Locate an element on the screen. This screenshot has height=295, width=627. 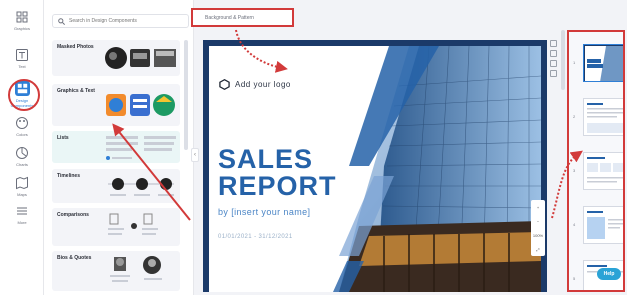
canvas-tools is located at coordinates (553, 67).